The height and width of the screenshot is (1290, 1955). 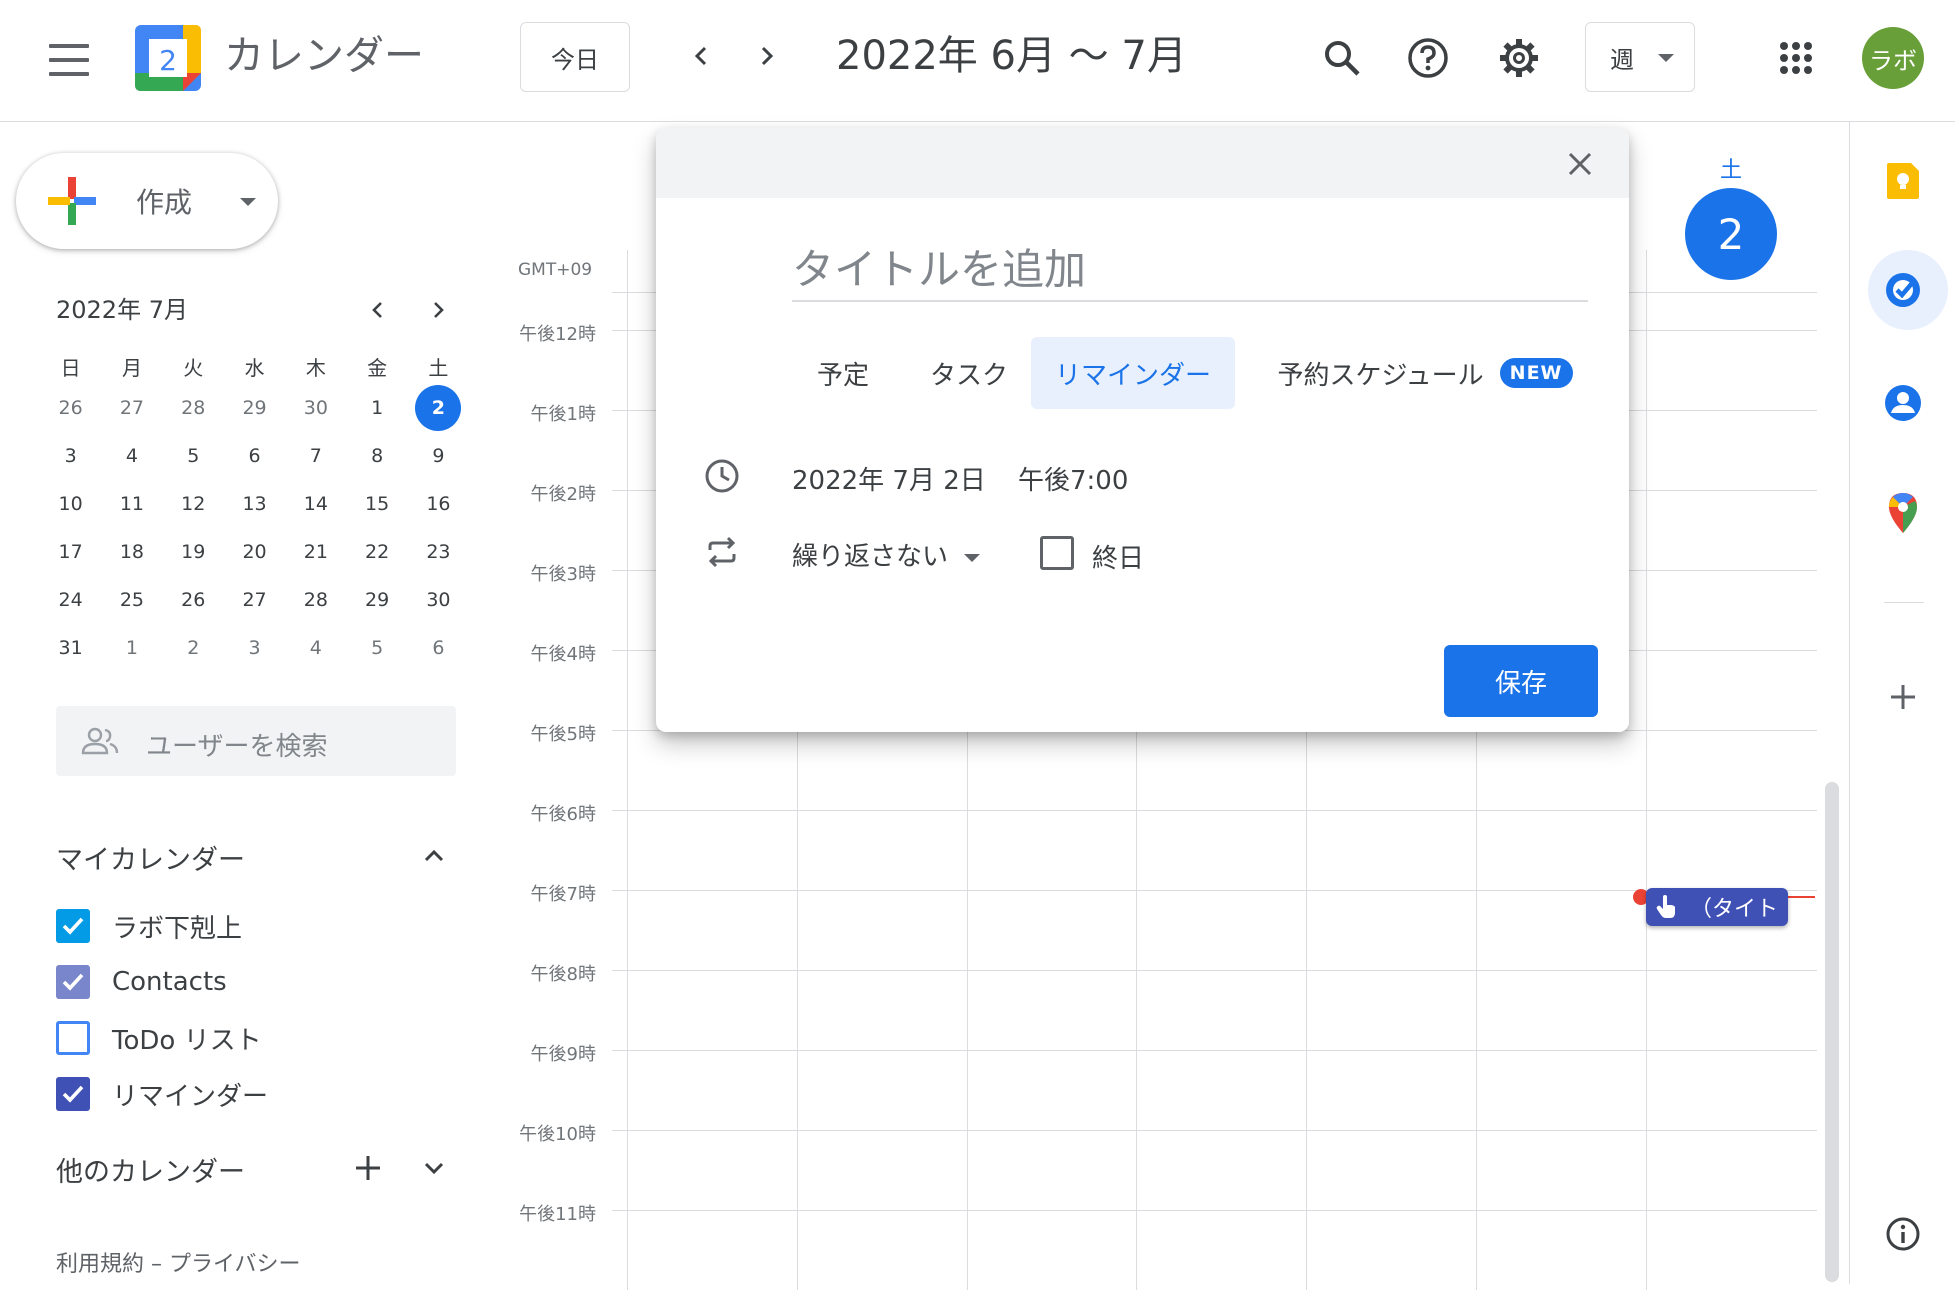 I want to click on mini-calendar-day-number: 21, so click(x=315, y=552).